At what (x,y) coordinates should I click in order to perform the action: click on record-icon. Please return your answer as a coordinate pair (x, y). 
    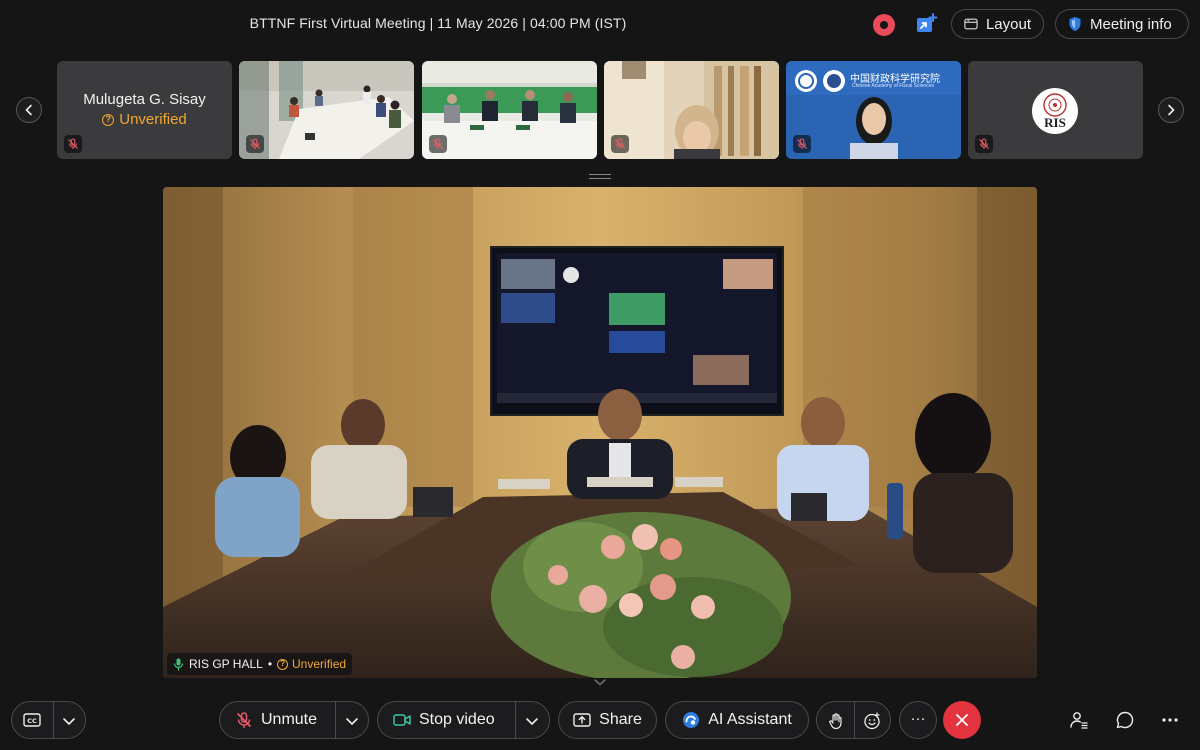
    Looking at the image, I should click on (884, 25).